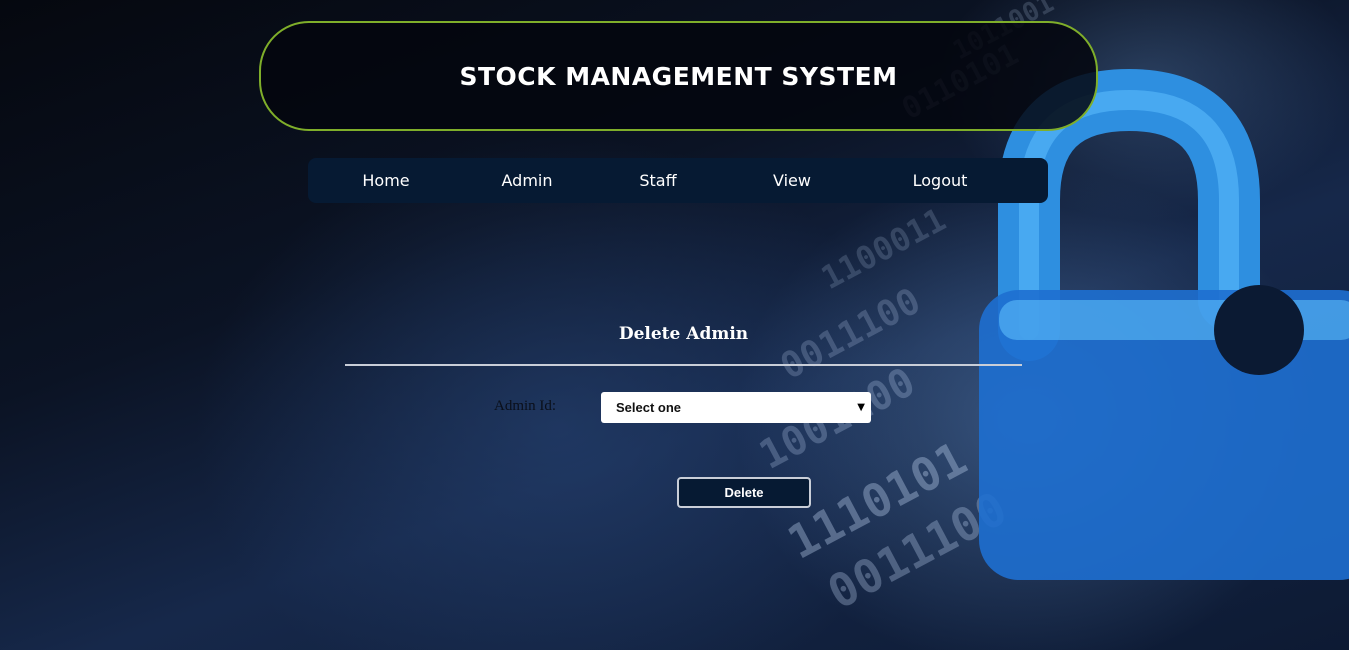  I want to click on page-title: STOCK MANAGEMENT SYSTEM, so click(678, 76).